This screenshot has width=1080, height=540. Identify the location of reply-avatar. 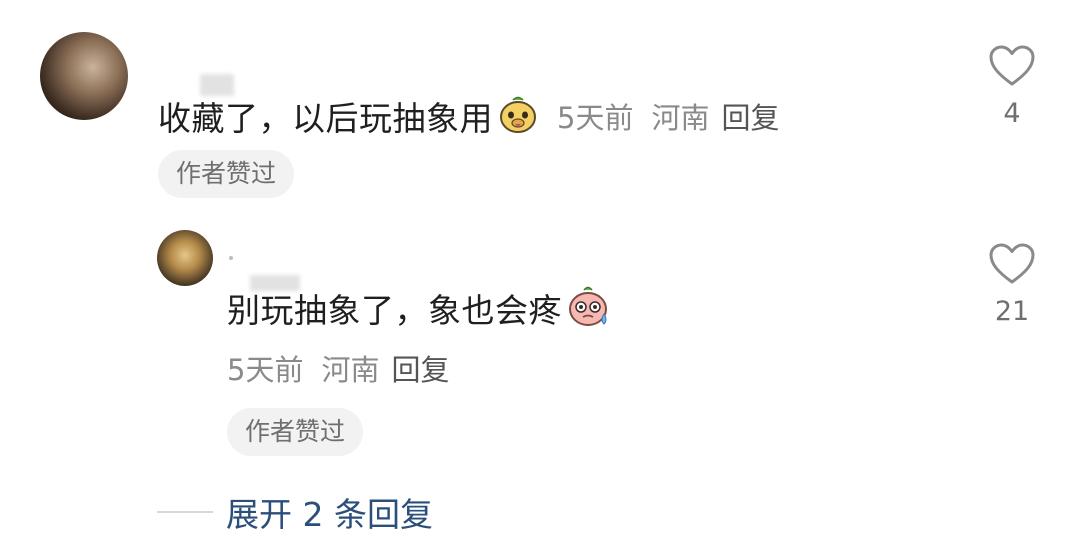
(185, 258).